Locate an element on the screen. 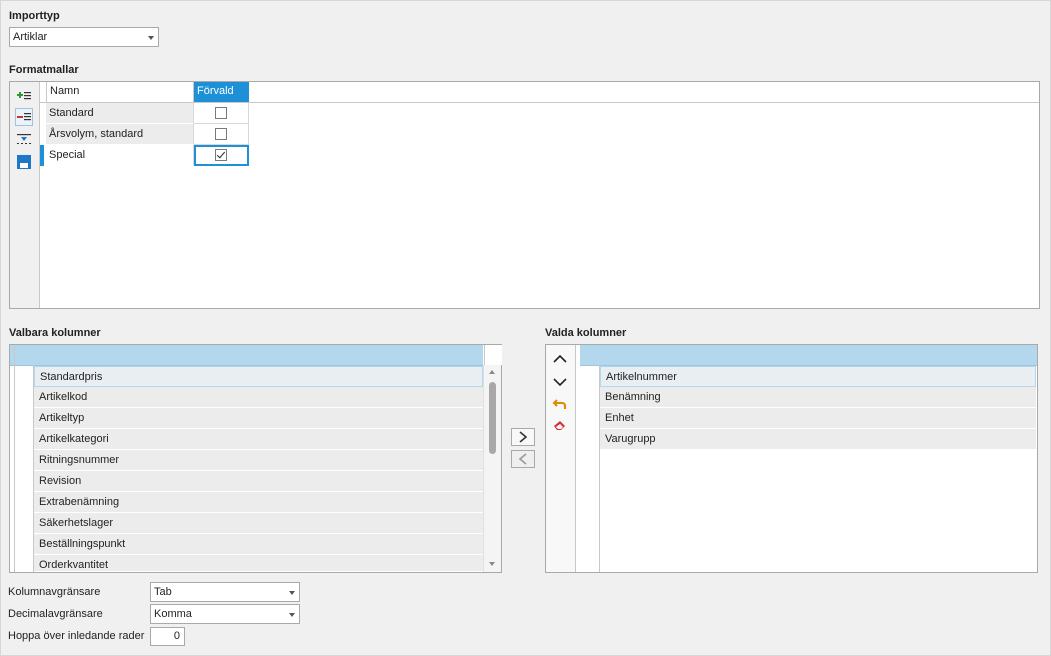 The image size is (1051, 656). remove-column-button is located at coordinates (523, 459).